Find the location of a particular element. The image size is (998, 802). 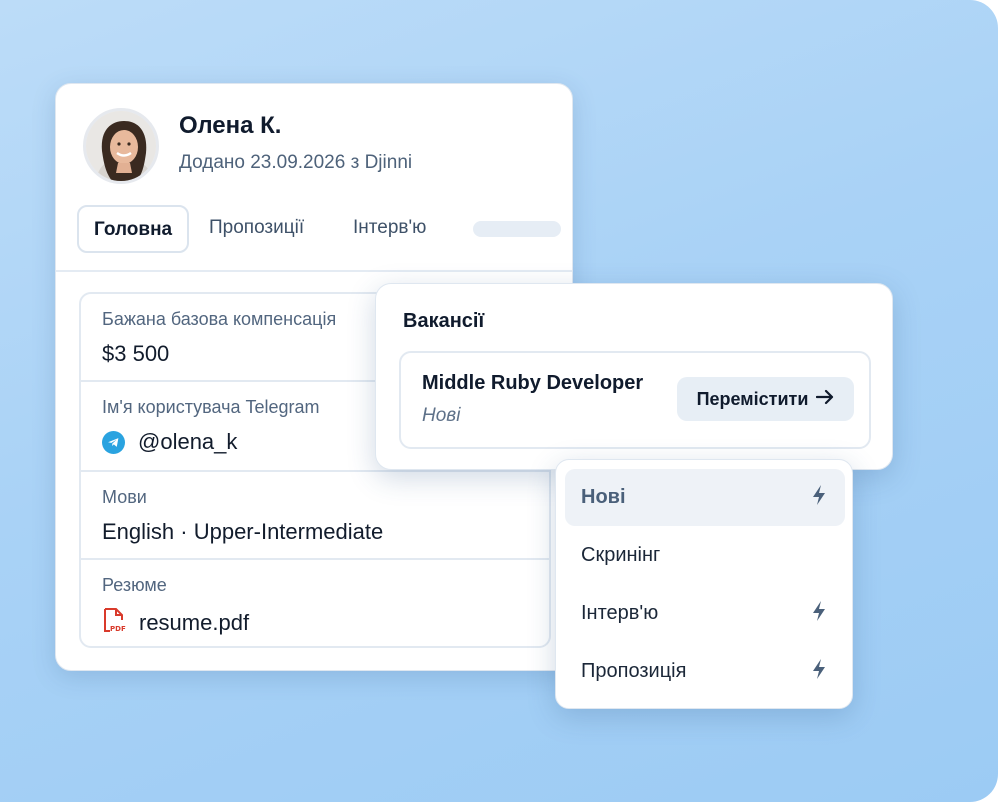

stage-option-offer: Пропозиція is located at coordinates (705, 671).